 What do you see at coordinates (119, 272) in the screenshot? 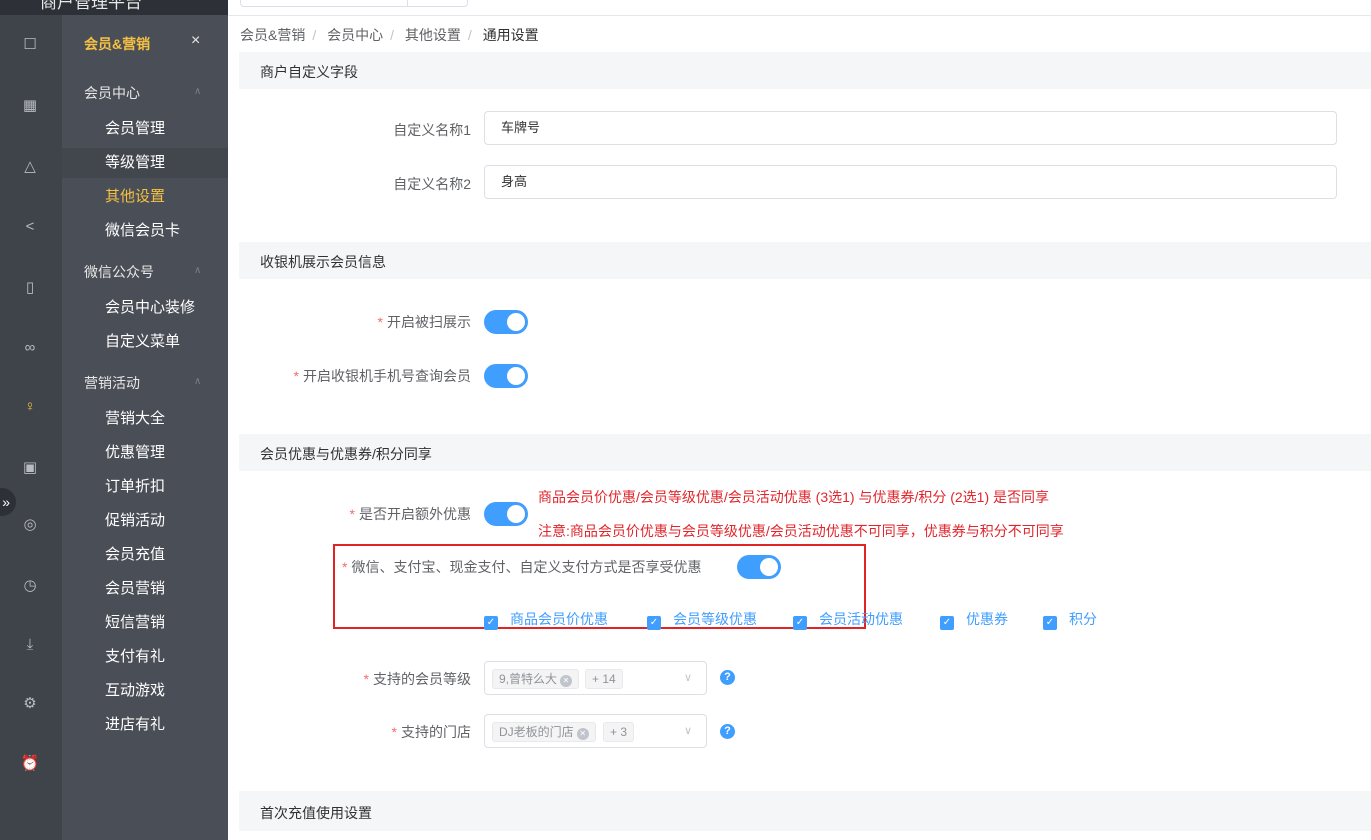
I see `menu-group-wechat-official: 微信公众号` at bounding box center [119, 272].